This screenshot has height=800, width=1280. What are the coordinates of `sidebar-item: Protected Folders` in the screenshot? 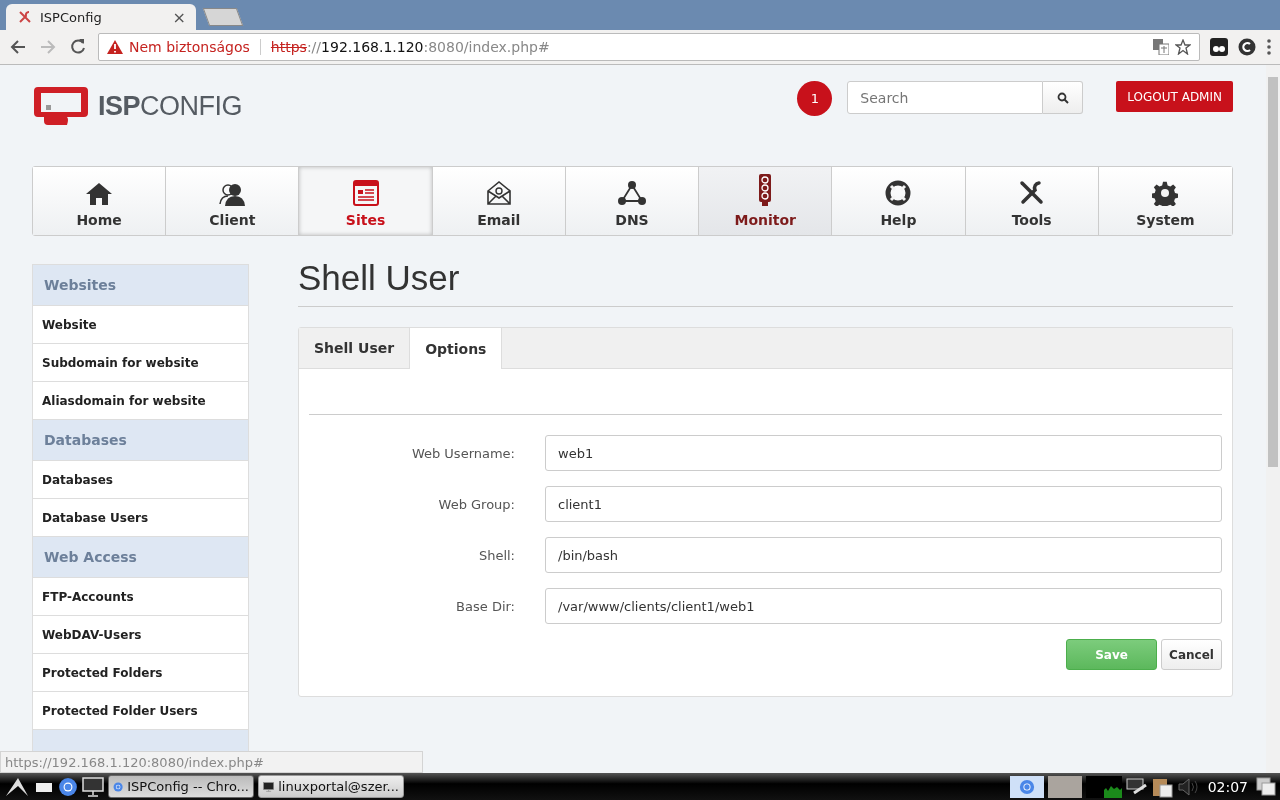 It's located at (140, 673).